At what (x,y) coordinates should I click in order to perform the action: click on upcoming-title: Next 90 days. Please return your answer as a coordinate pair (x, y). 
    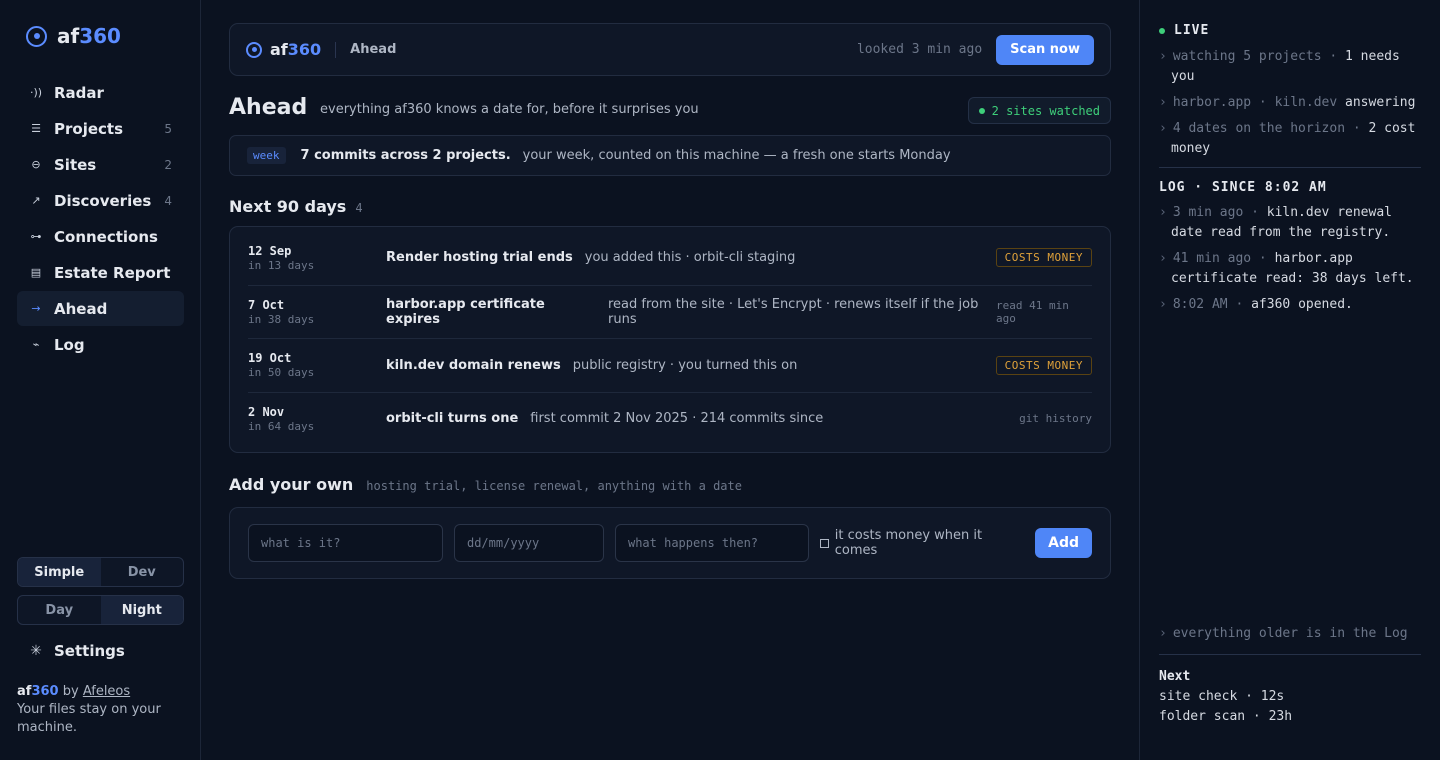
    Looking at the image, I should click on (288, 206).